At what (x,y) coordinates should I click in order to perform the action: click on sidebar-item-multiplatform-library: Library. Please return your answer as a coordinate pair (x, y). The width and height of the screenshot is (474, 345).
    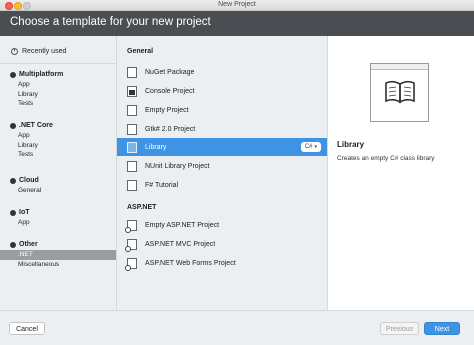
    Looking at the image, I should click on (58, 95).